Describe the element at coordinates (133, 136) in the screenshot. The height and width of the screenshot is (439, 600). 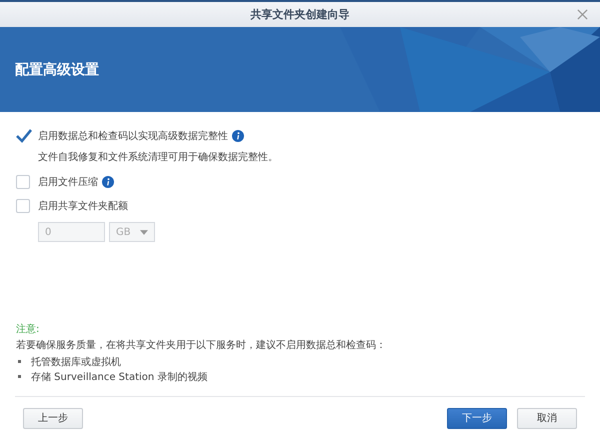
I see `option-label: 启用数据总和检查码以实现高级数据完整性` at that location.